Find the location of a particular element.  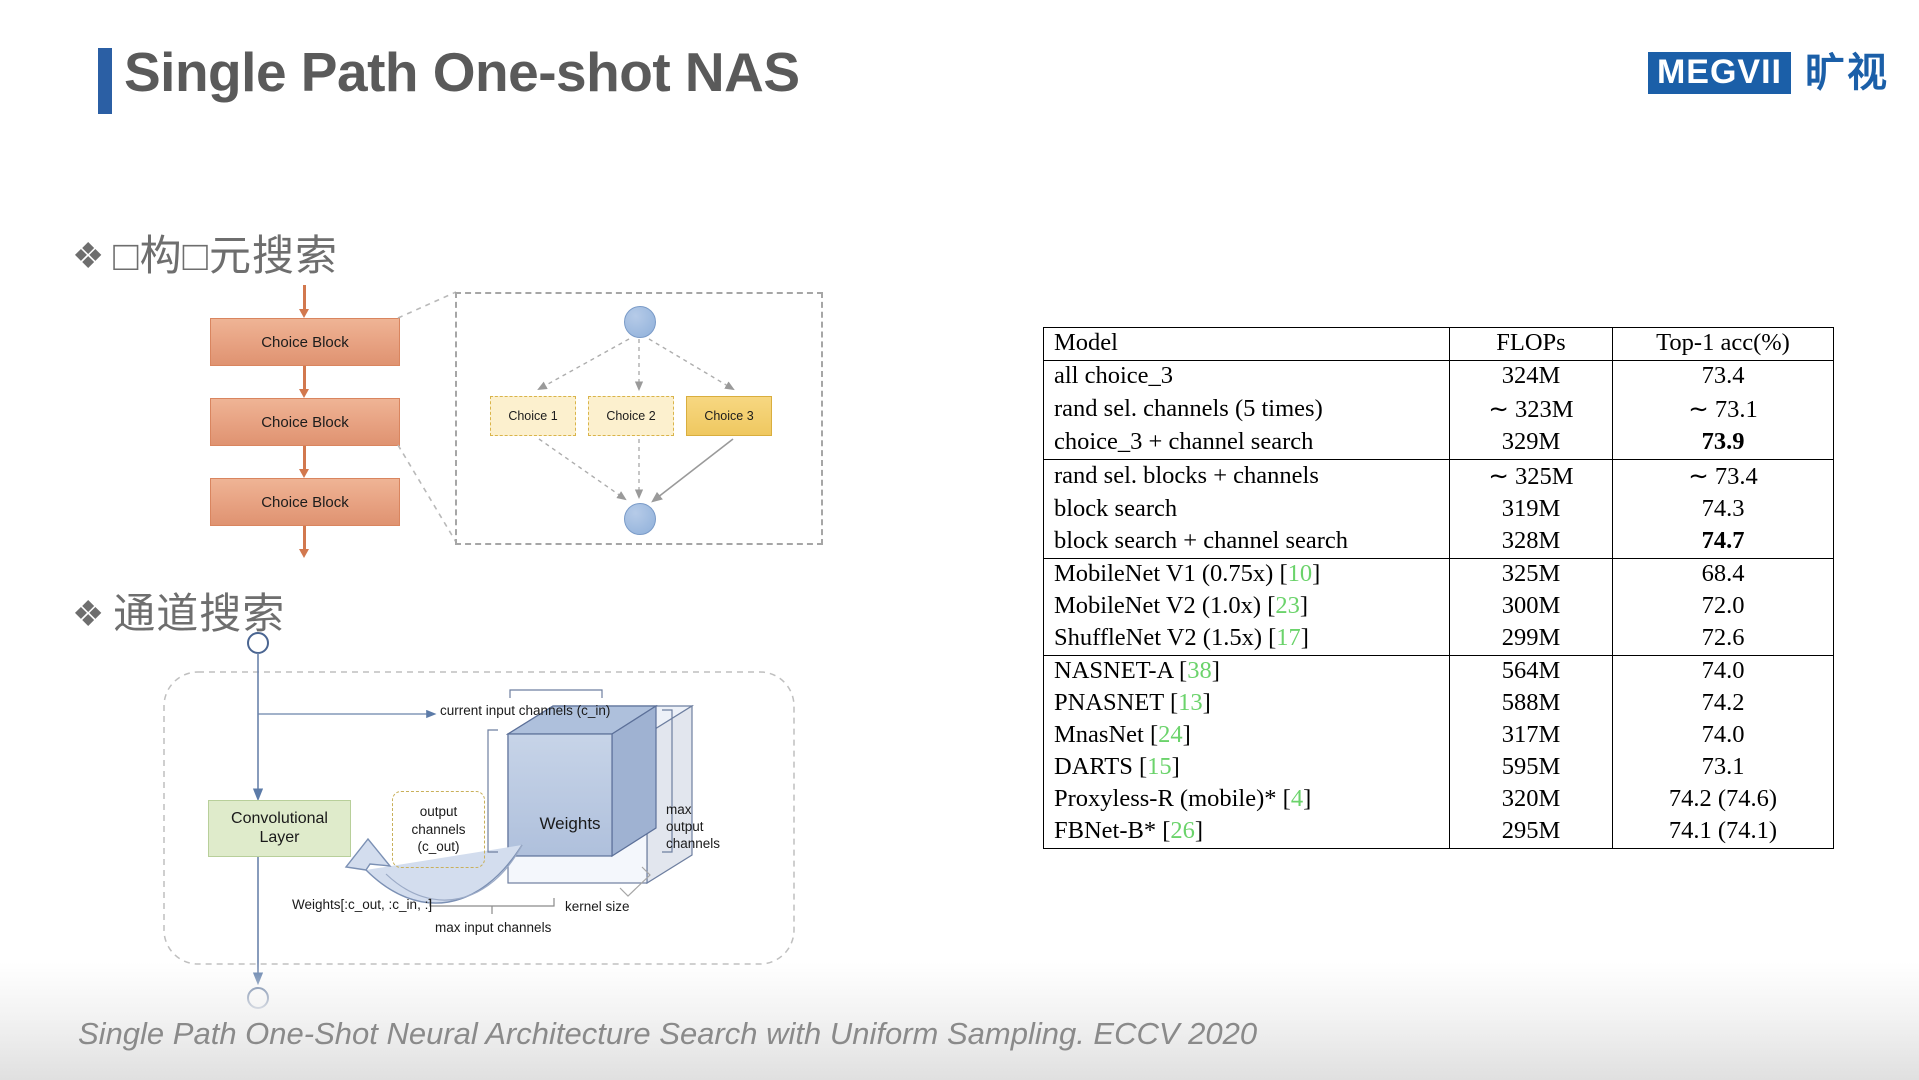

label-max-output-channels: max output channels is located at coordinates (693, 826).